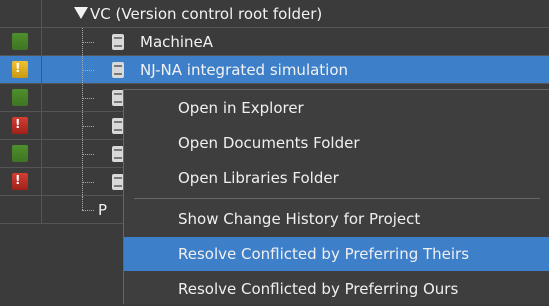 The width and height of the screenshot is (549, 306). I want to click on tree-item-label: P, so click(103, 210).